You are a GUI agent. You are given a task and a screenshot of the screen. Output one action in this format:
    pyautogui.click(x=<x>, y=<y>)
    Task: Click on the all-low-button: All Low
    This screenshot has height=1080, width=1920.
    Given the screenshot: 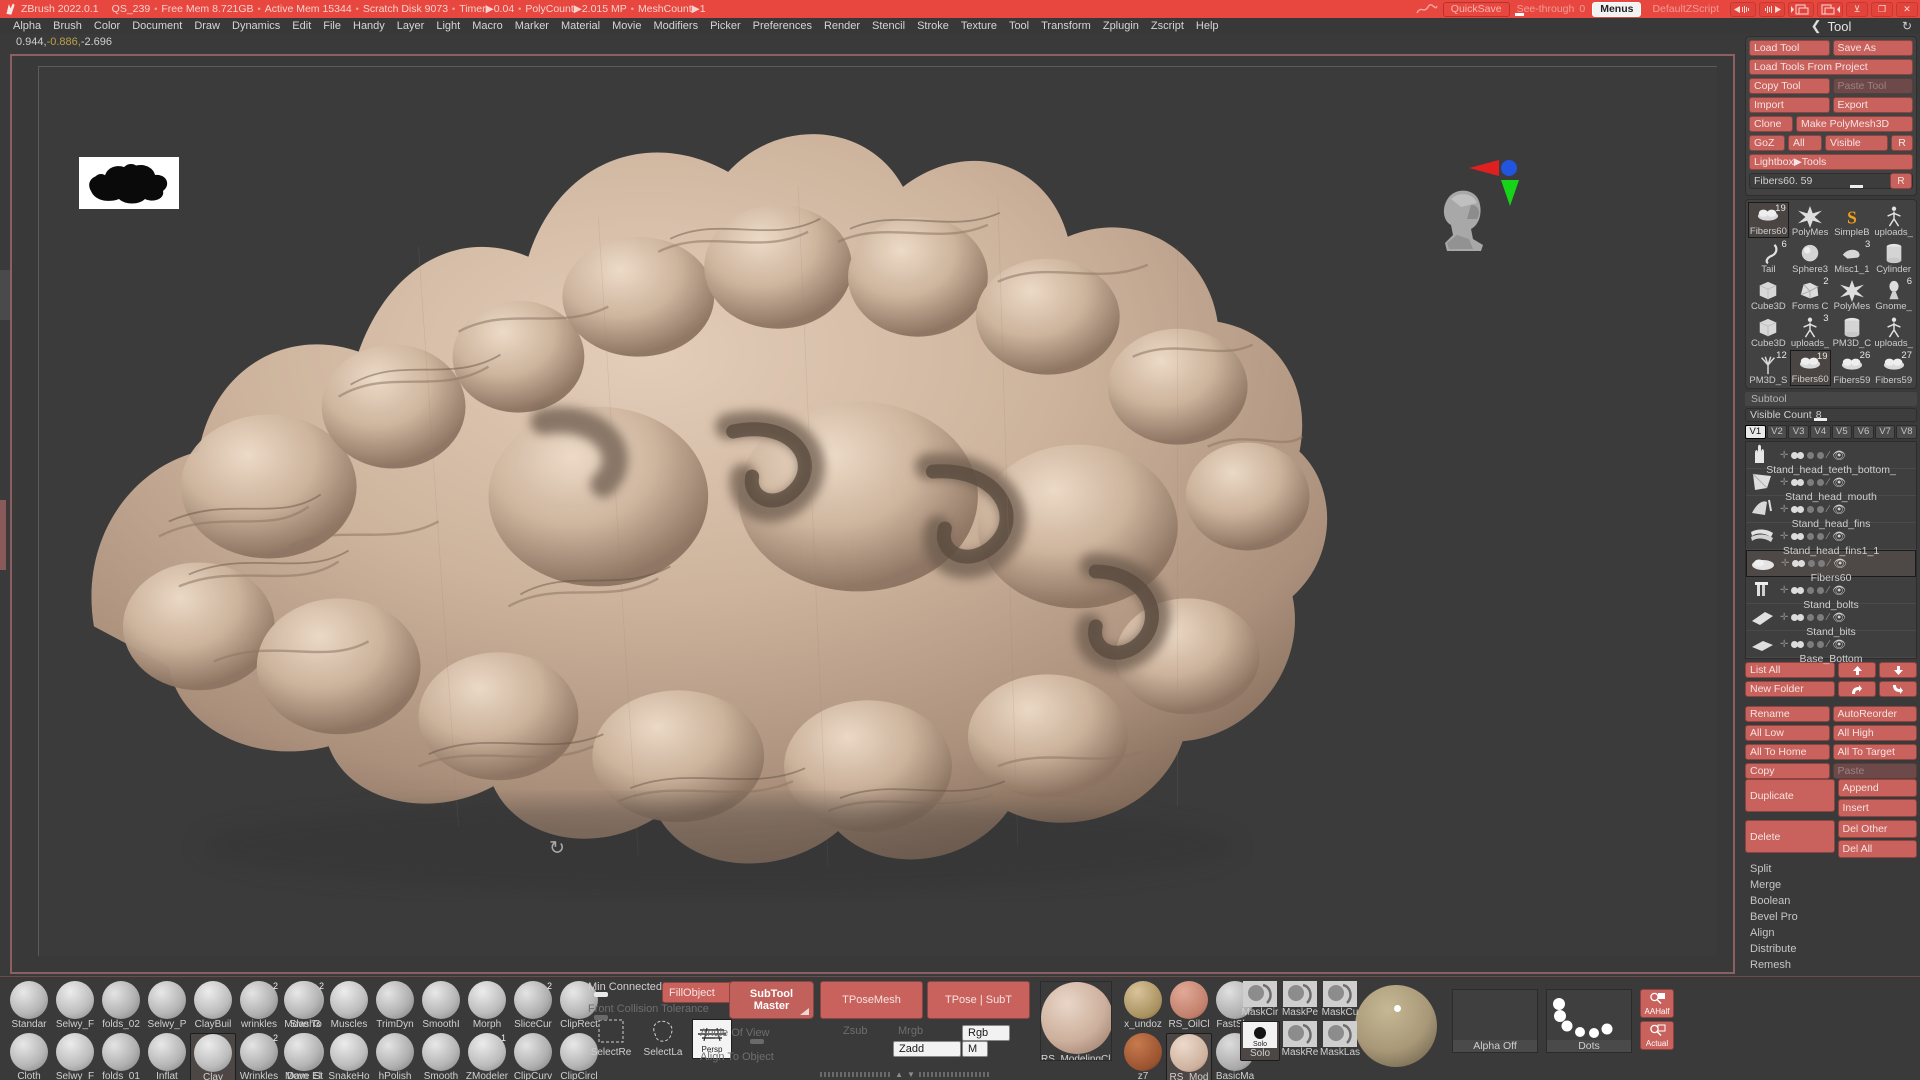 What is the action you would take?
    pyautogui.click(x=1787, y=733)
    